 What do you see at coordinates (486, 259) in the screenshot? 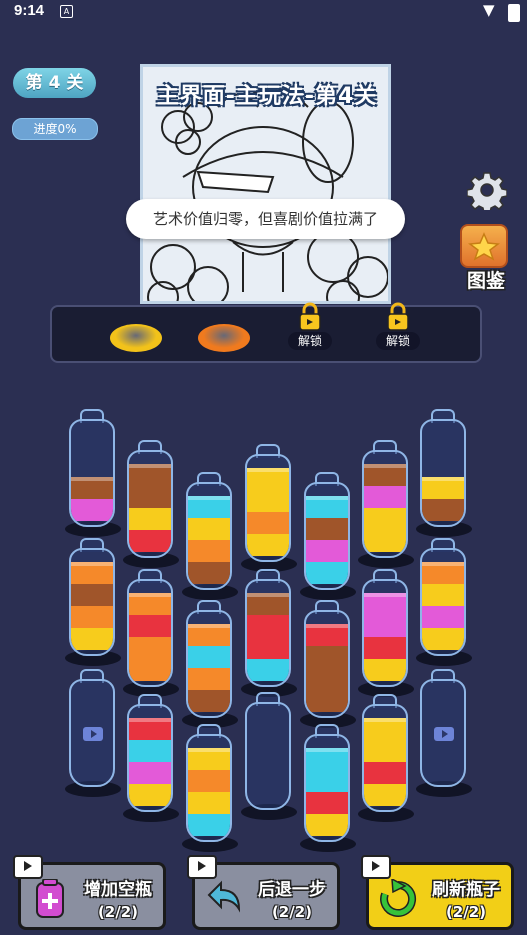
I see `album-button: 图鉴` at bounding box center [486, 259].